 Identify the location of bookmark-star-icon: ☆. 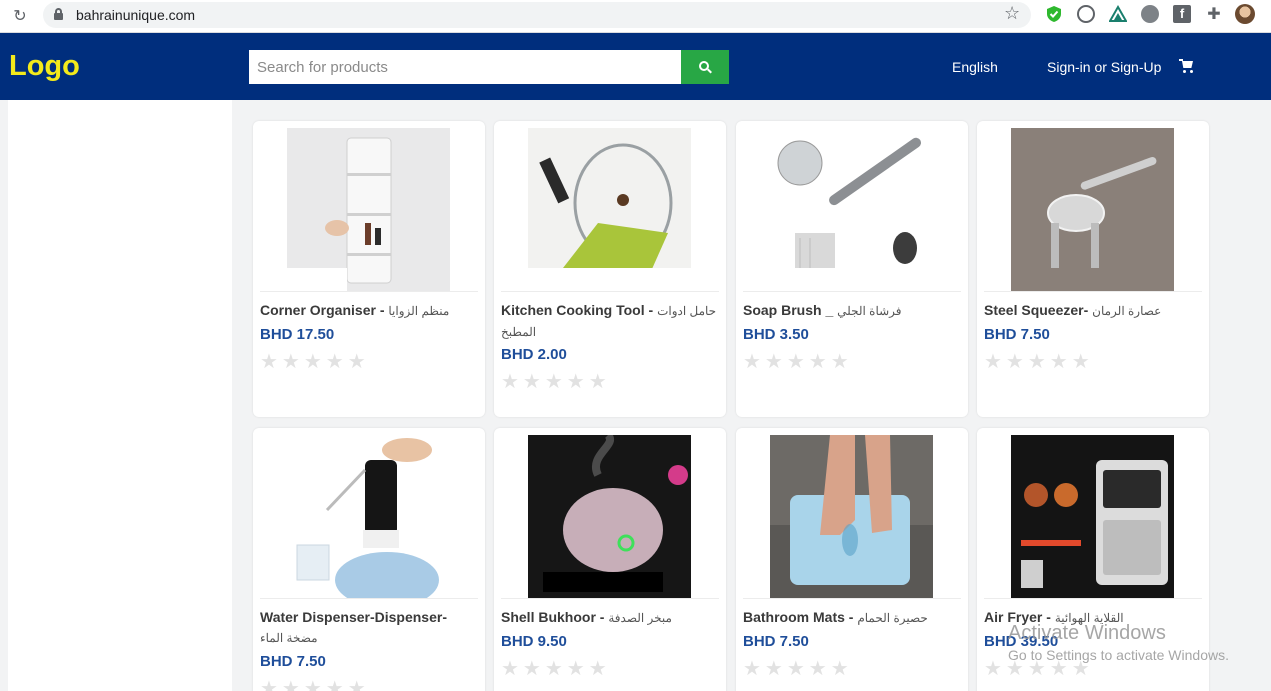
(1012, 14).